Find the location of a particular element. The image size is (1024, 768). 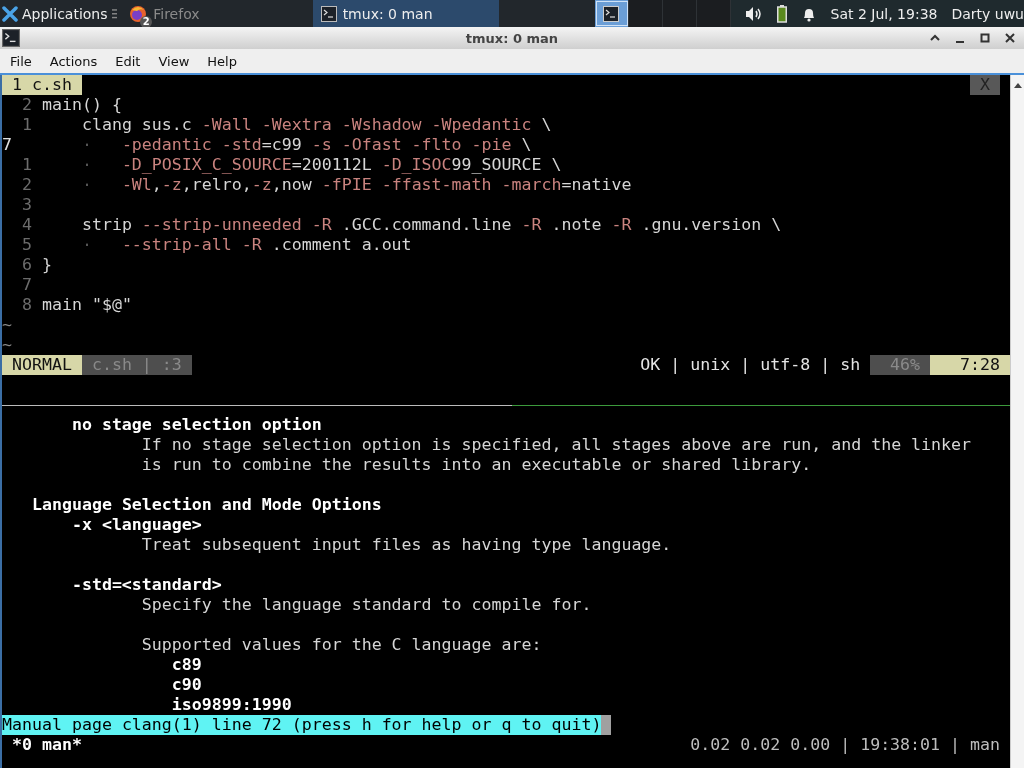

man-text: is run to combine the results into an executable or shared library. is located at coordinates (476, 465).